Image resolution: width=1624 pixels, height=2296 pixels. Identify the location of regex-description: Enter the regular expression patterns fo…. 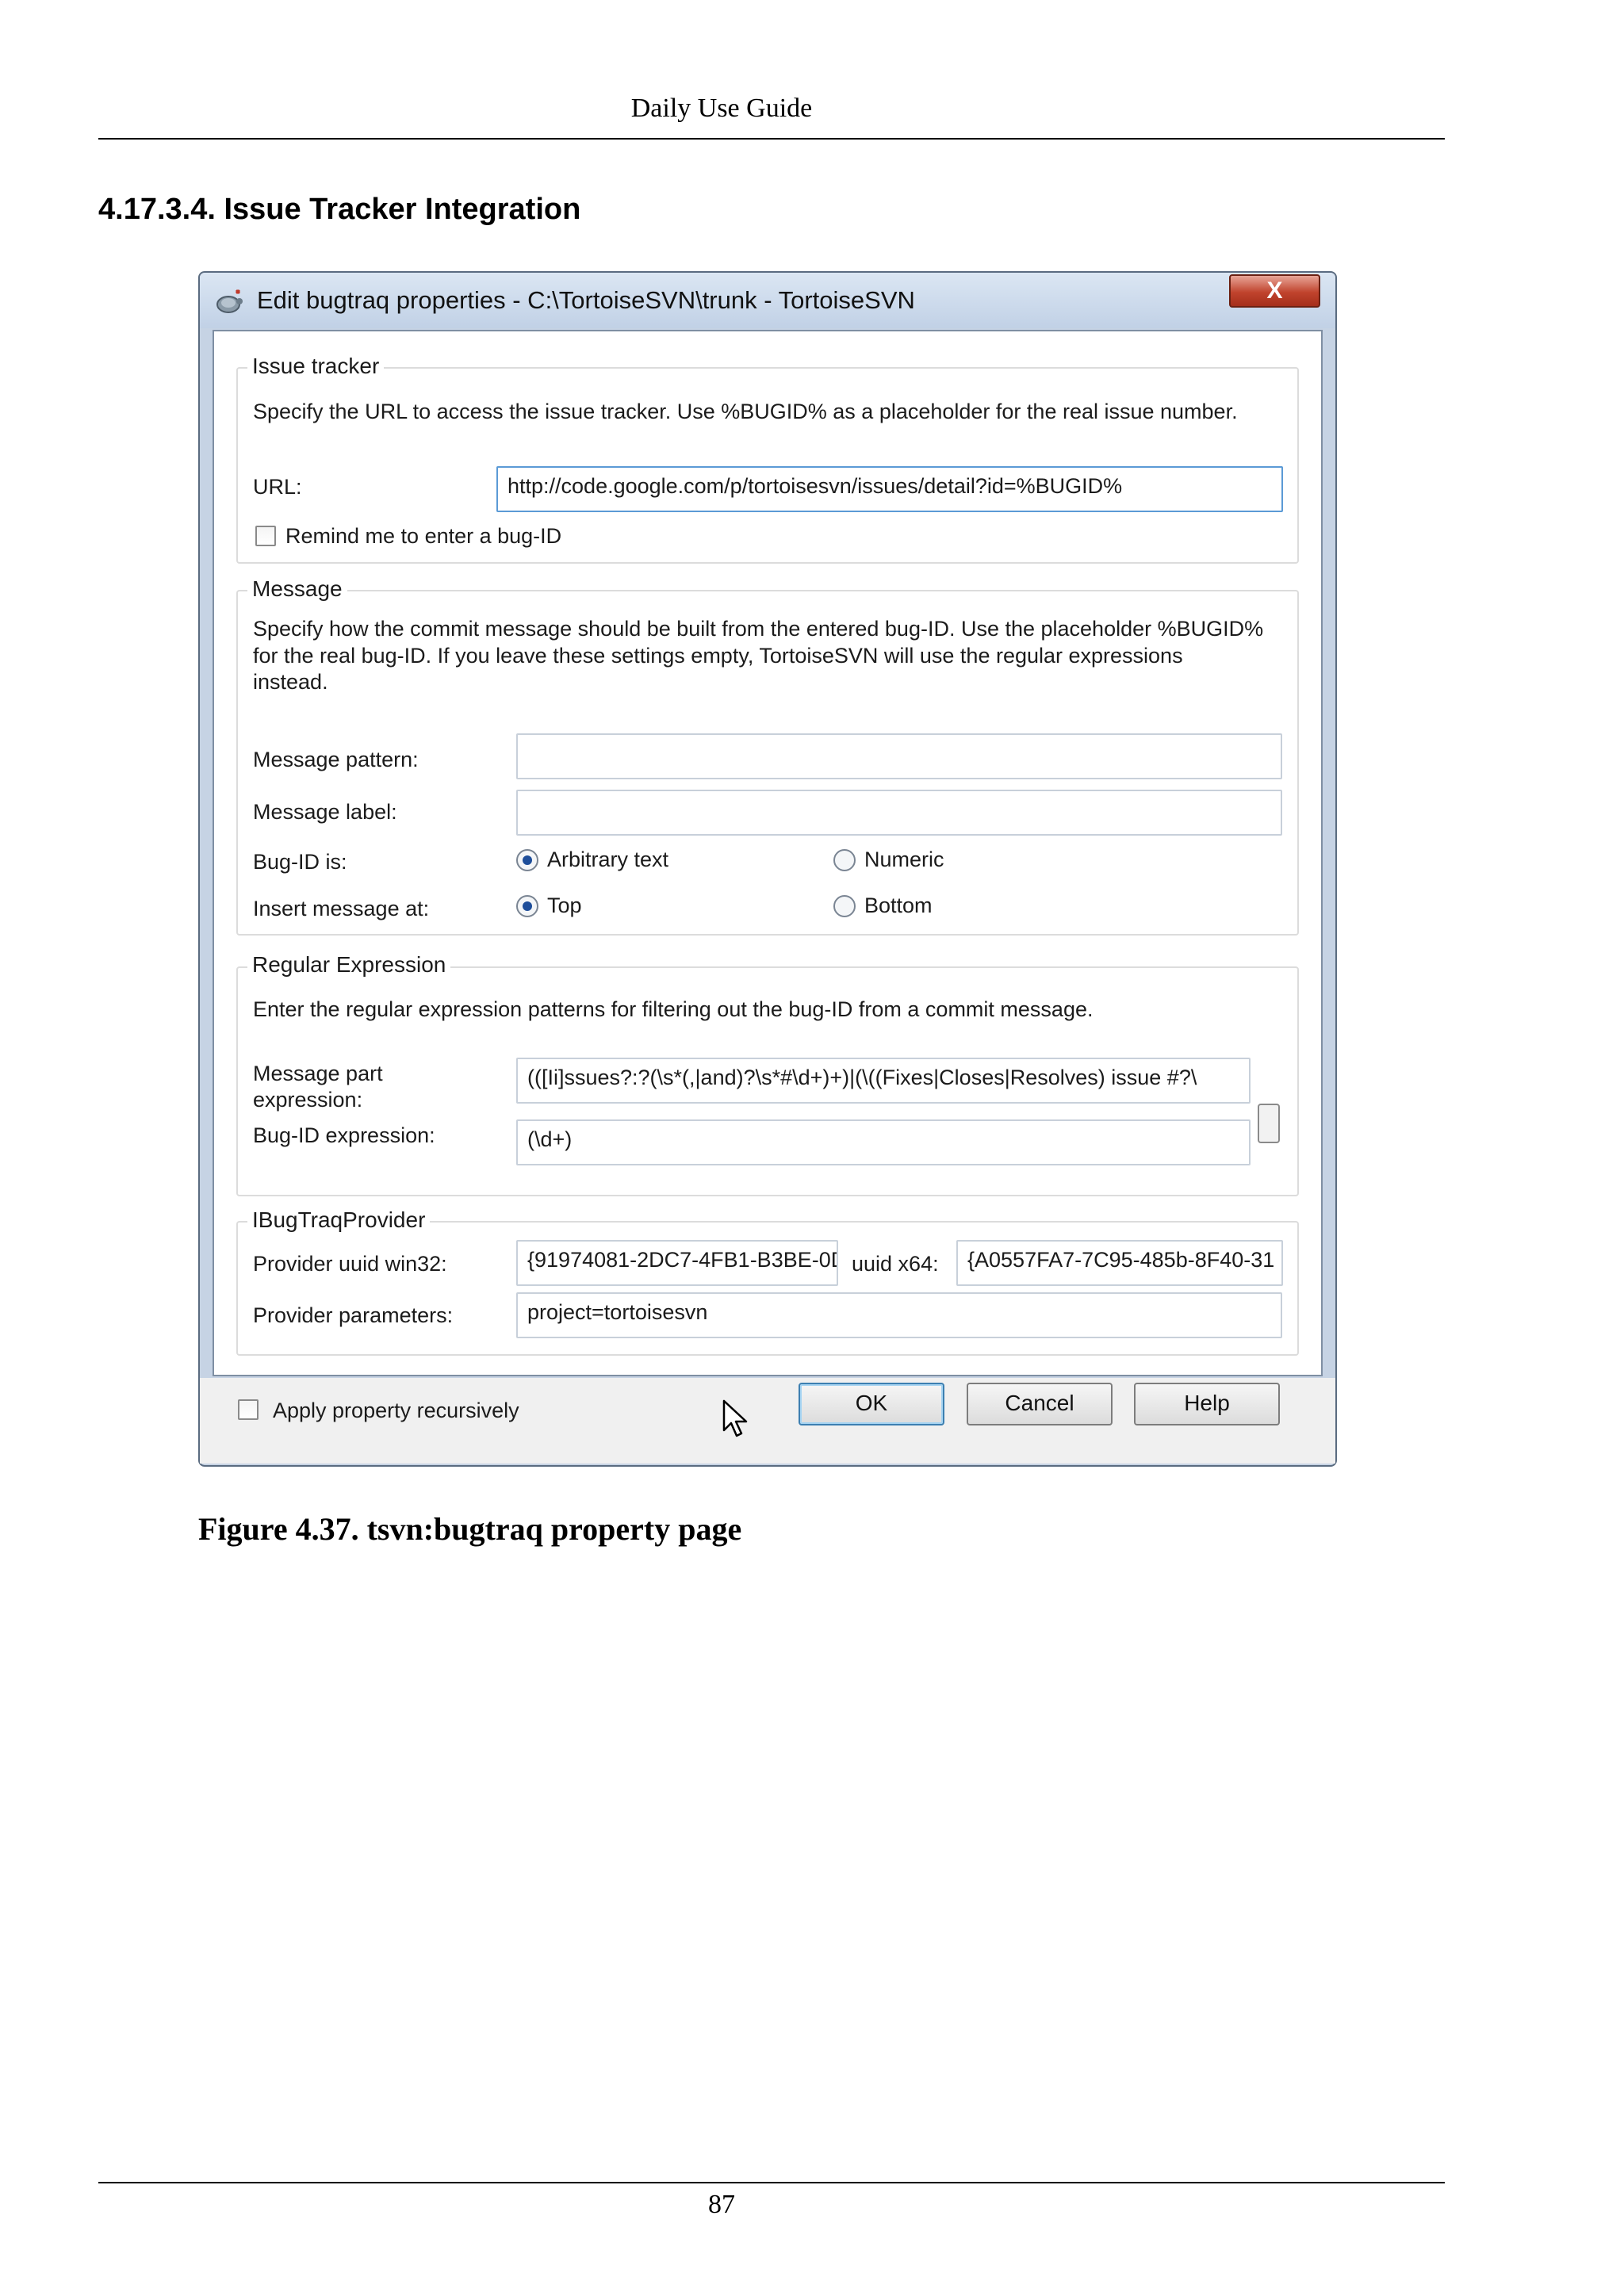
(673, 1009).